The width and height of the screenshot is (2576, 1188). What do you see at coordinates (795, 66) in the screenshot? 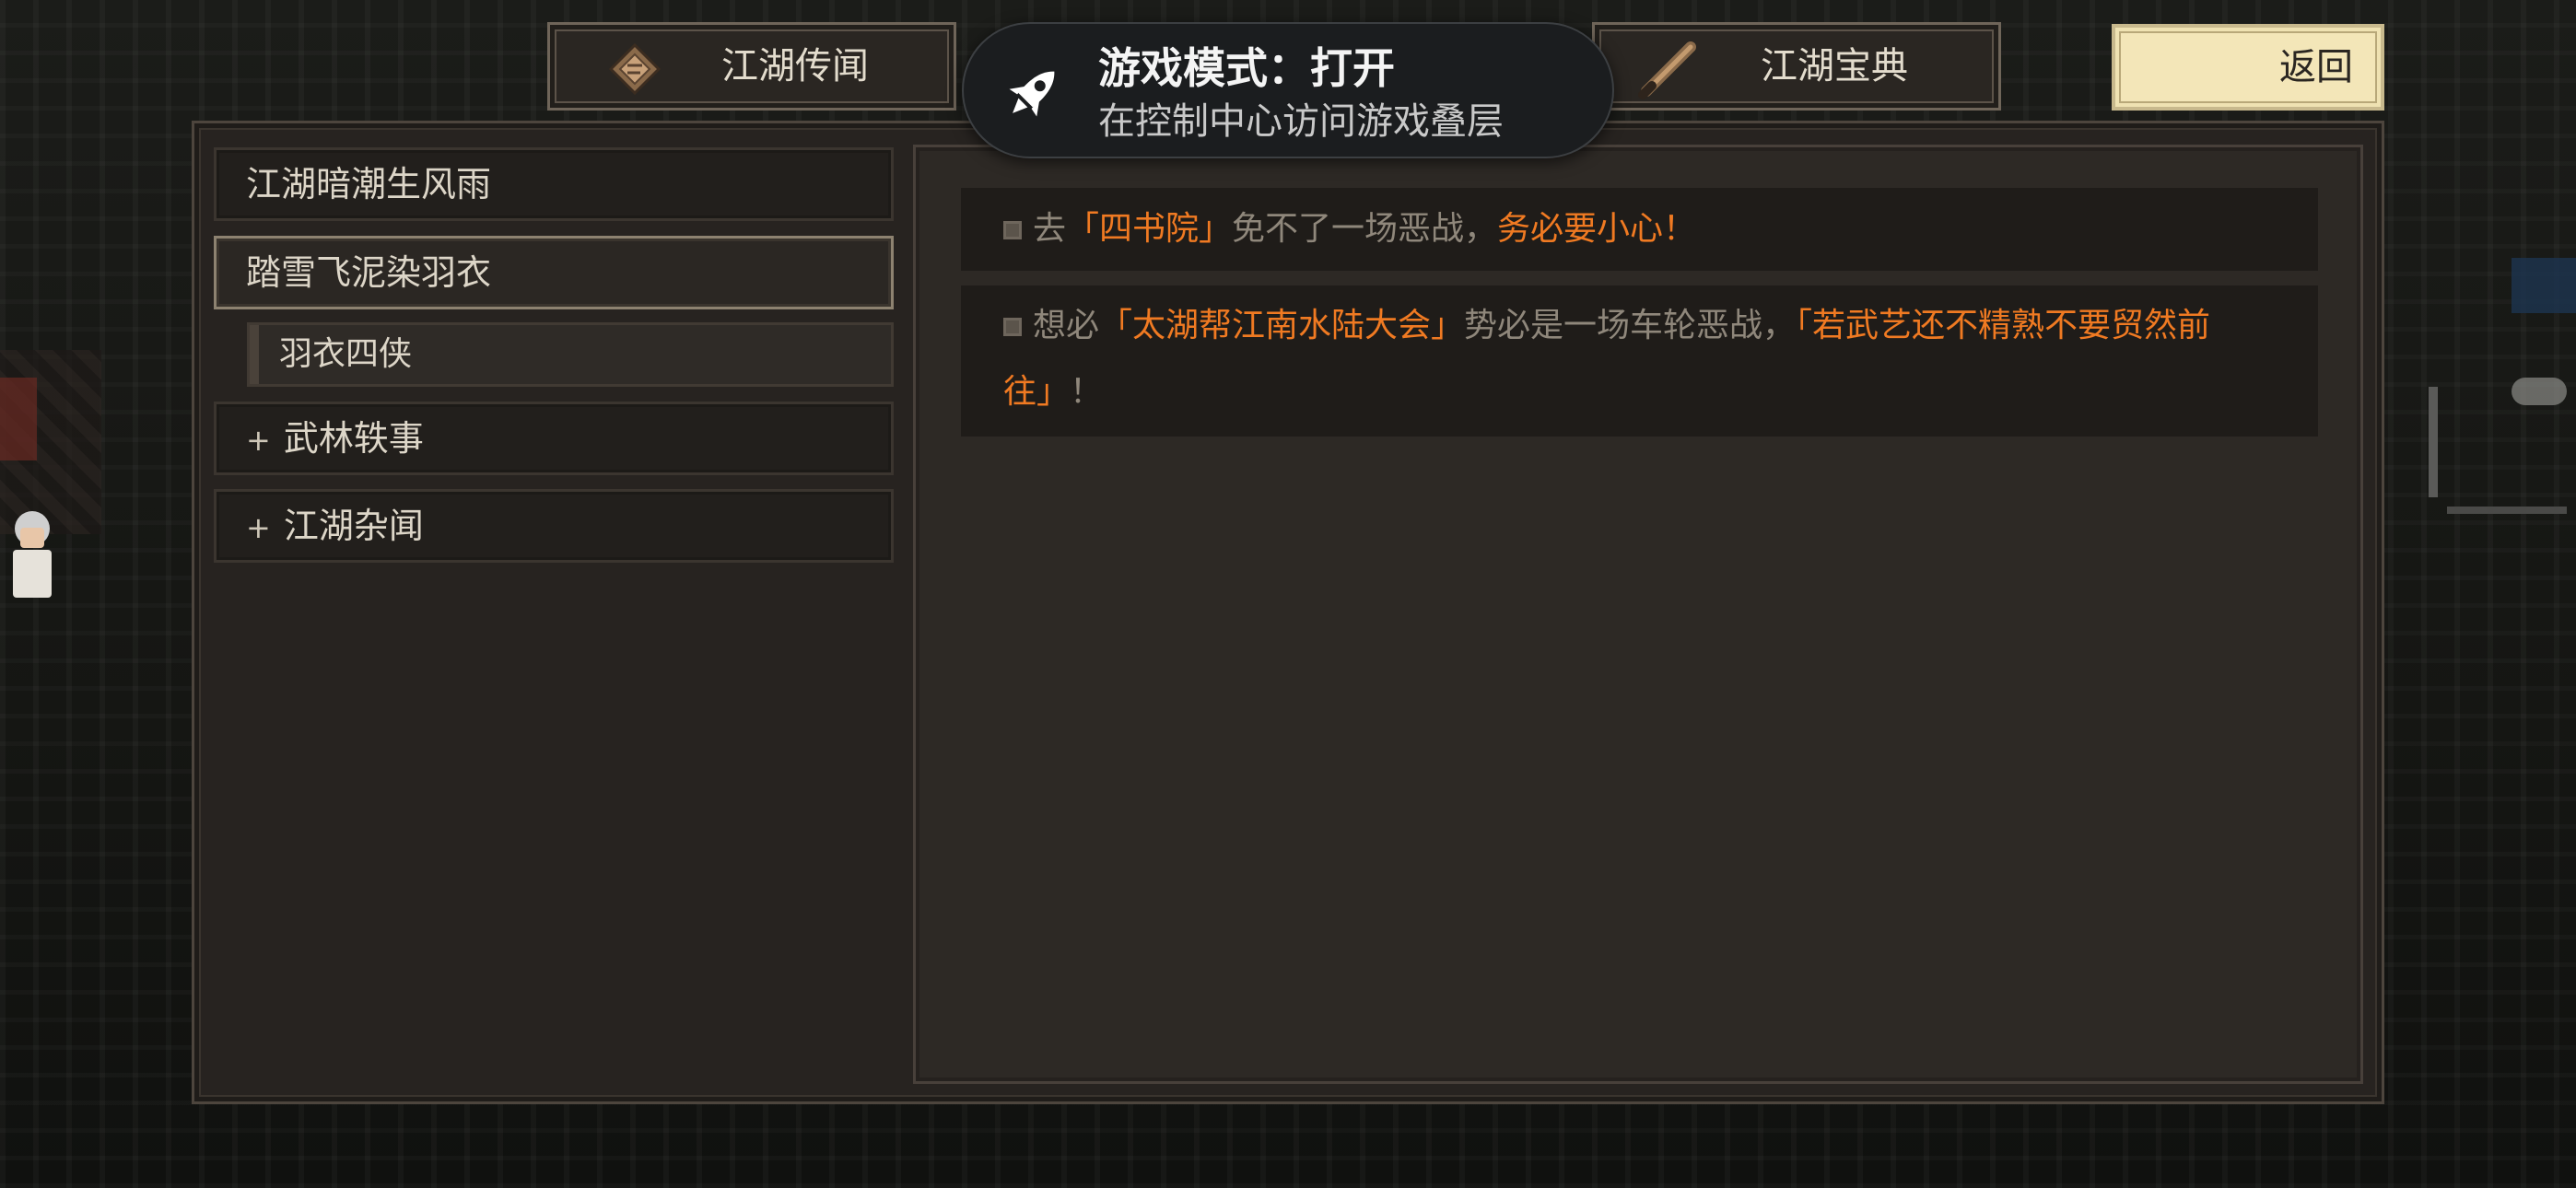
I see `tab-label: 江湖传闻` at bounding box center [795, 66].